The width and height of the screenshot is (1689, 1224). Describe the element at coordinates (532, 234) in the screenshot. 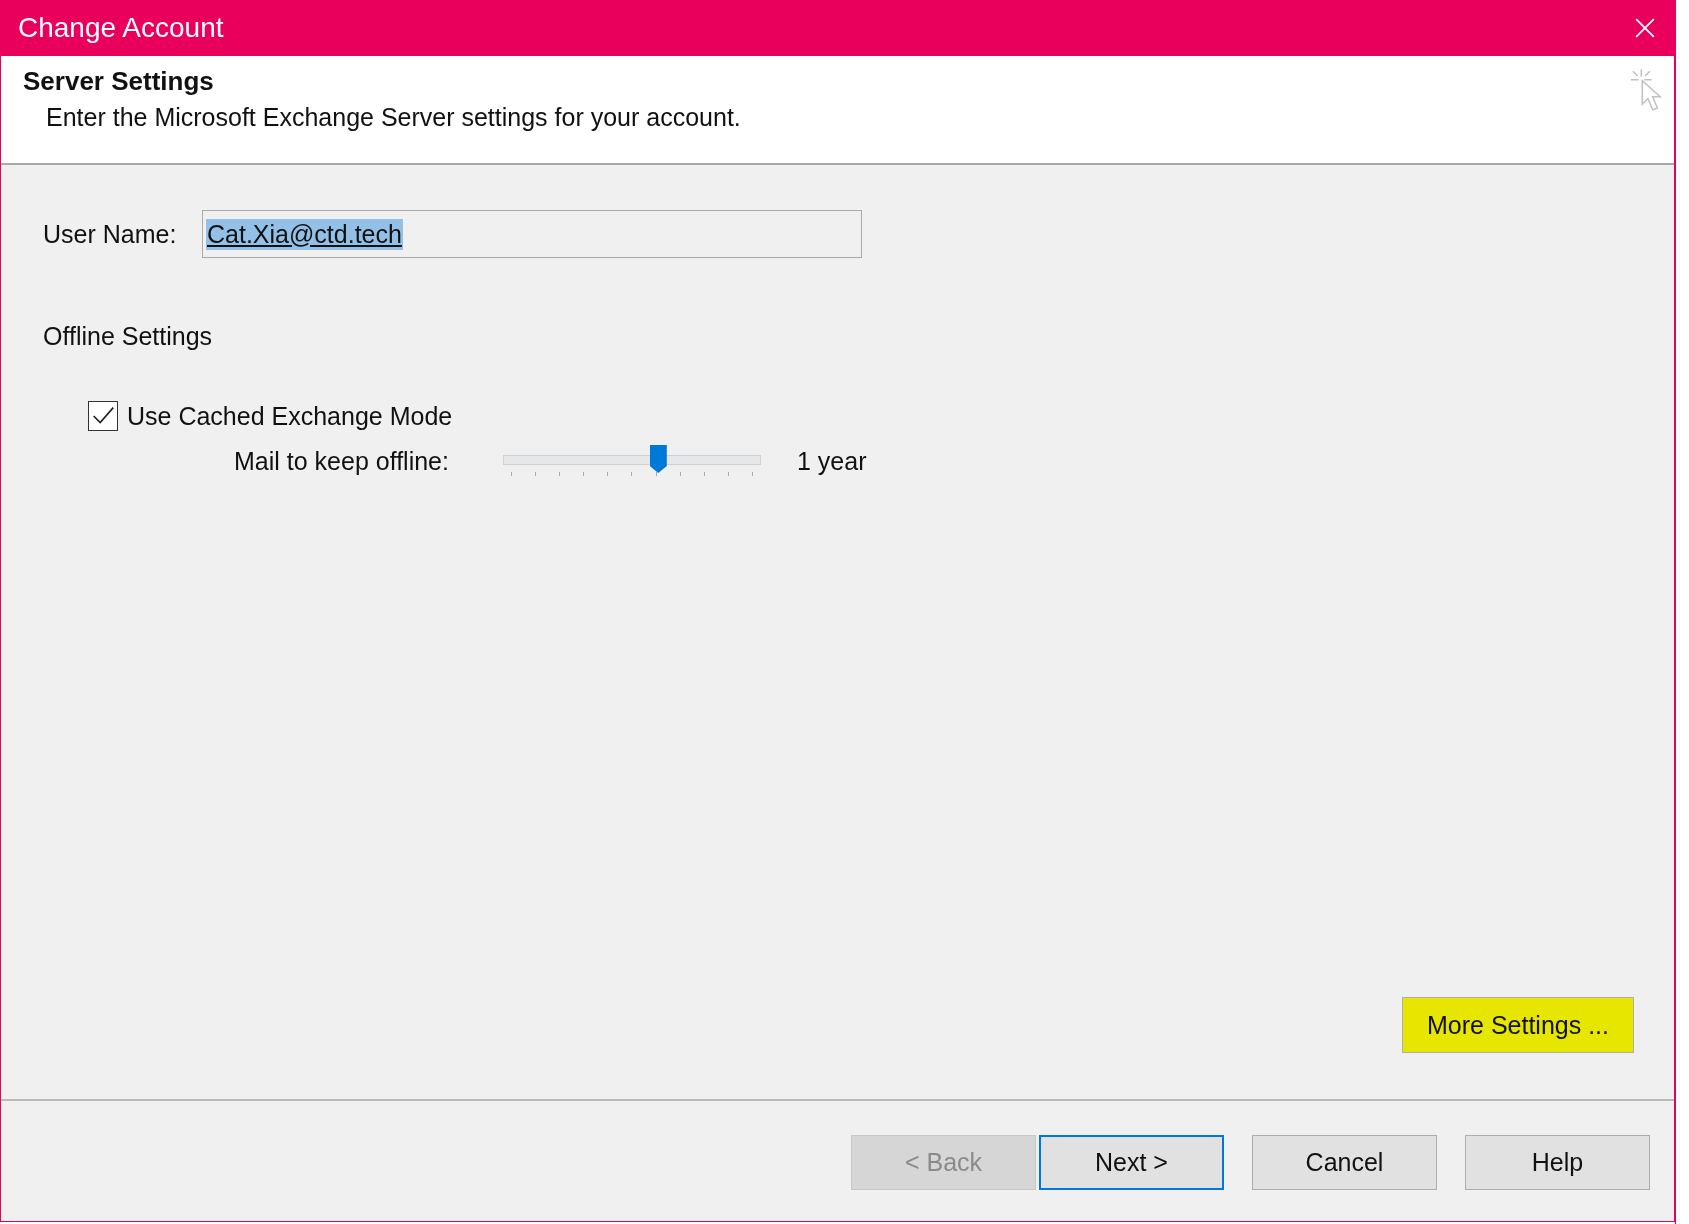

I see `user-name-field: Cat.Xia@ctd.tech` at that location.